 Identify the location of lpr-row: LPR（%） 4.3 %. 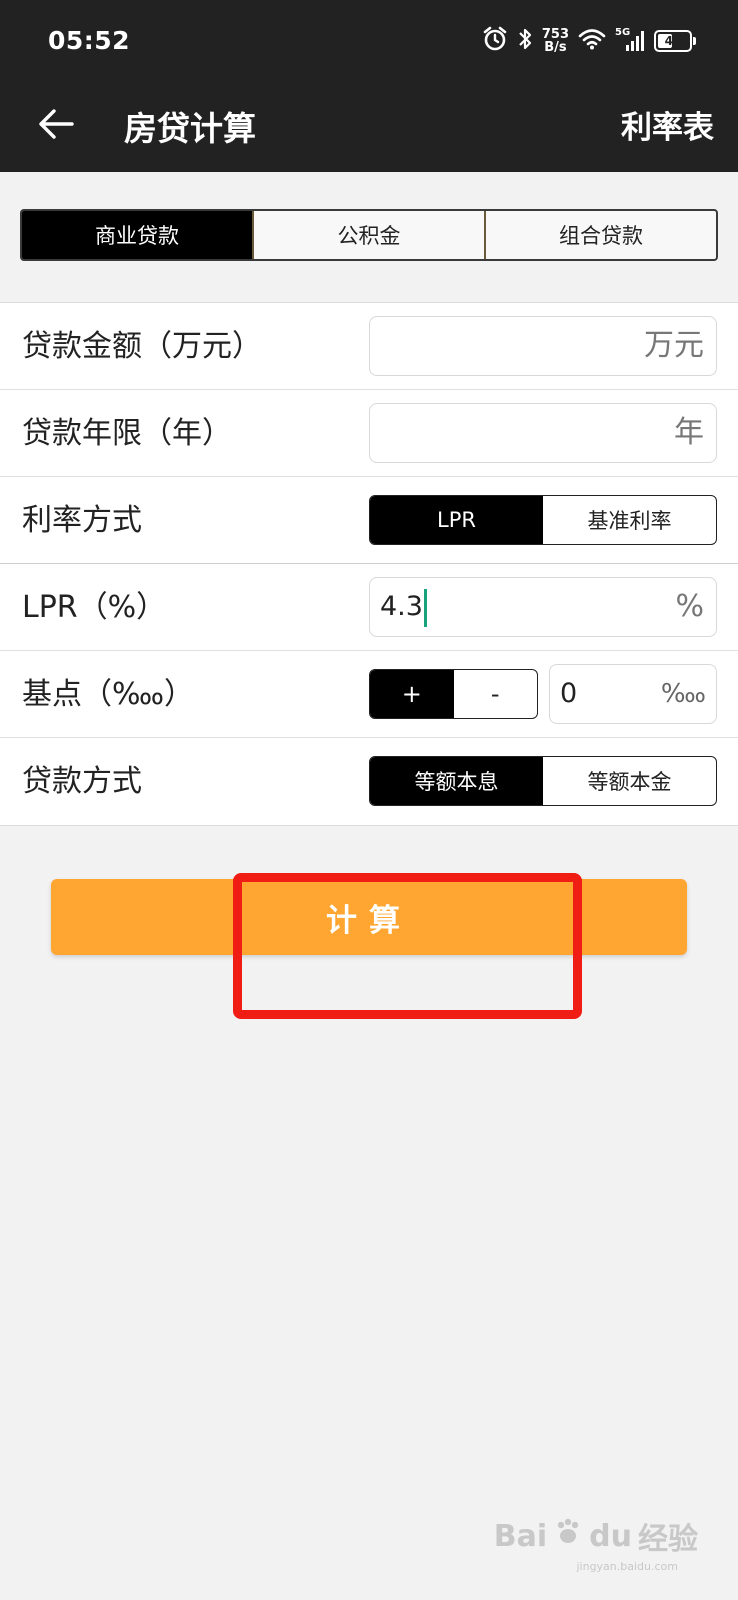
(369, 607).